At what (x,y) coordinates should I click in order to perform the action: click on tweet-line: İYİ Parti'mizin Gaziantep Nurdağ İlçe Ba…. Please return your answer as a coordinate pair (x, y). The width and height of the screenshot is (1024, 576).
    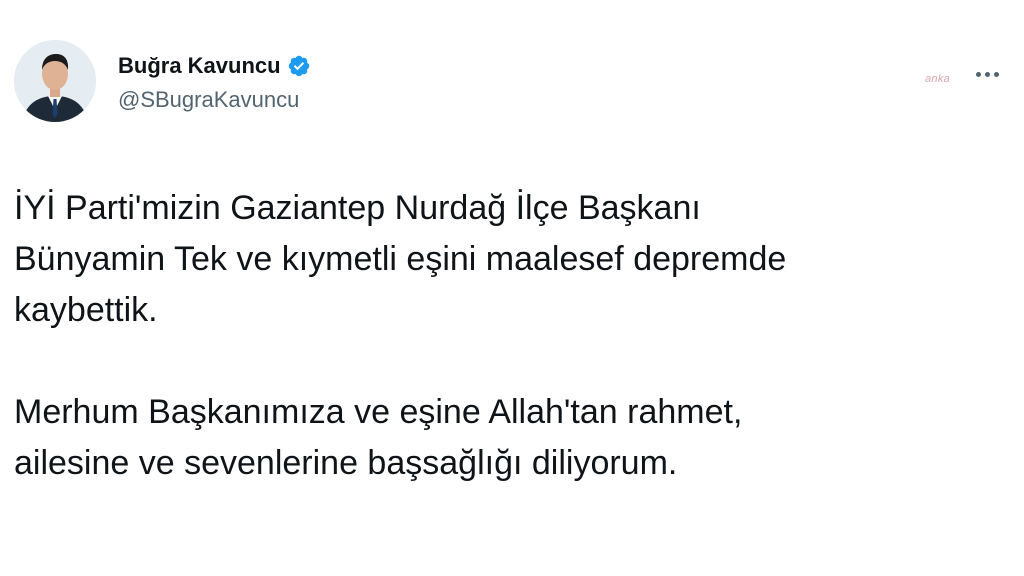
    Looking at the image, I should click on (357, 208).